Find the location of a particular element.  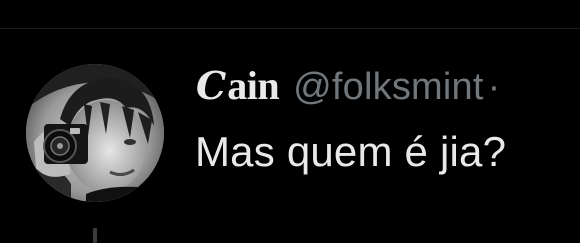

display-name-text: ain is located at coordinates (253, 85).